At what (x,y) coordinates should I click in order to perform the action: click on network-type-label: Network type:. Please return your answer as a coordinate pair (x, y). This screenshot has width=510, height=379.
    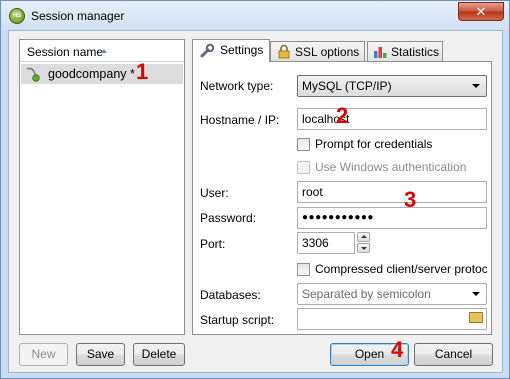
    Looking at the image, I should click on (237, 86).